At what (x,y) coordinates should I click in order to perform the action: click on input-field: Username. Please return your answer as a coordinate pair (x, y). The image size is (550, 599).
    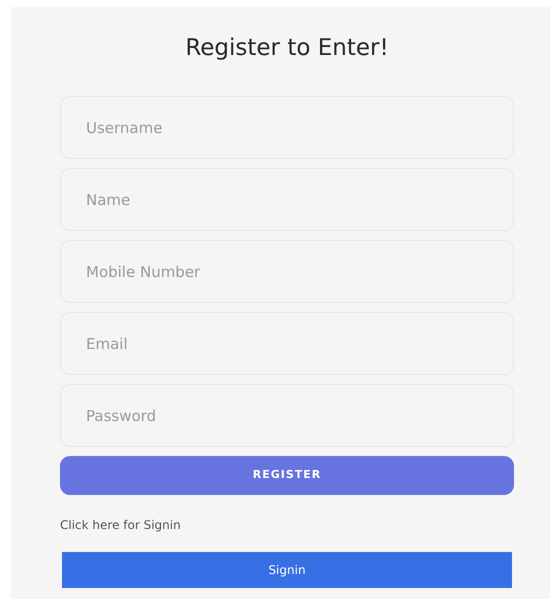
    Looking at the image, I should click on (287, 127).